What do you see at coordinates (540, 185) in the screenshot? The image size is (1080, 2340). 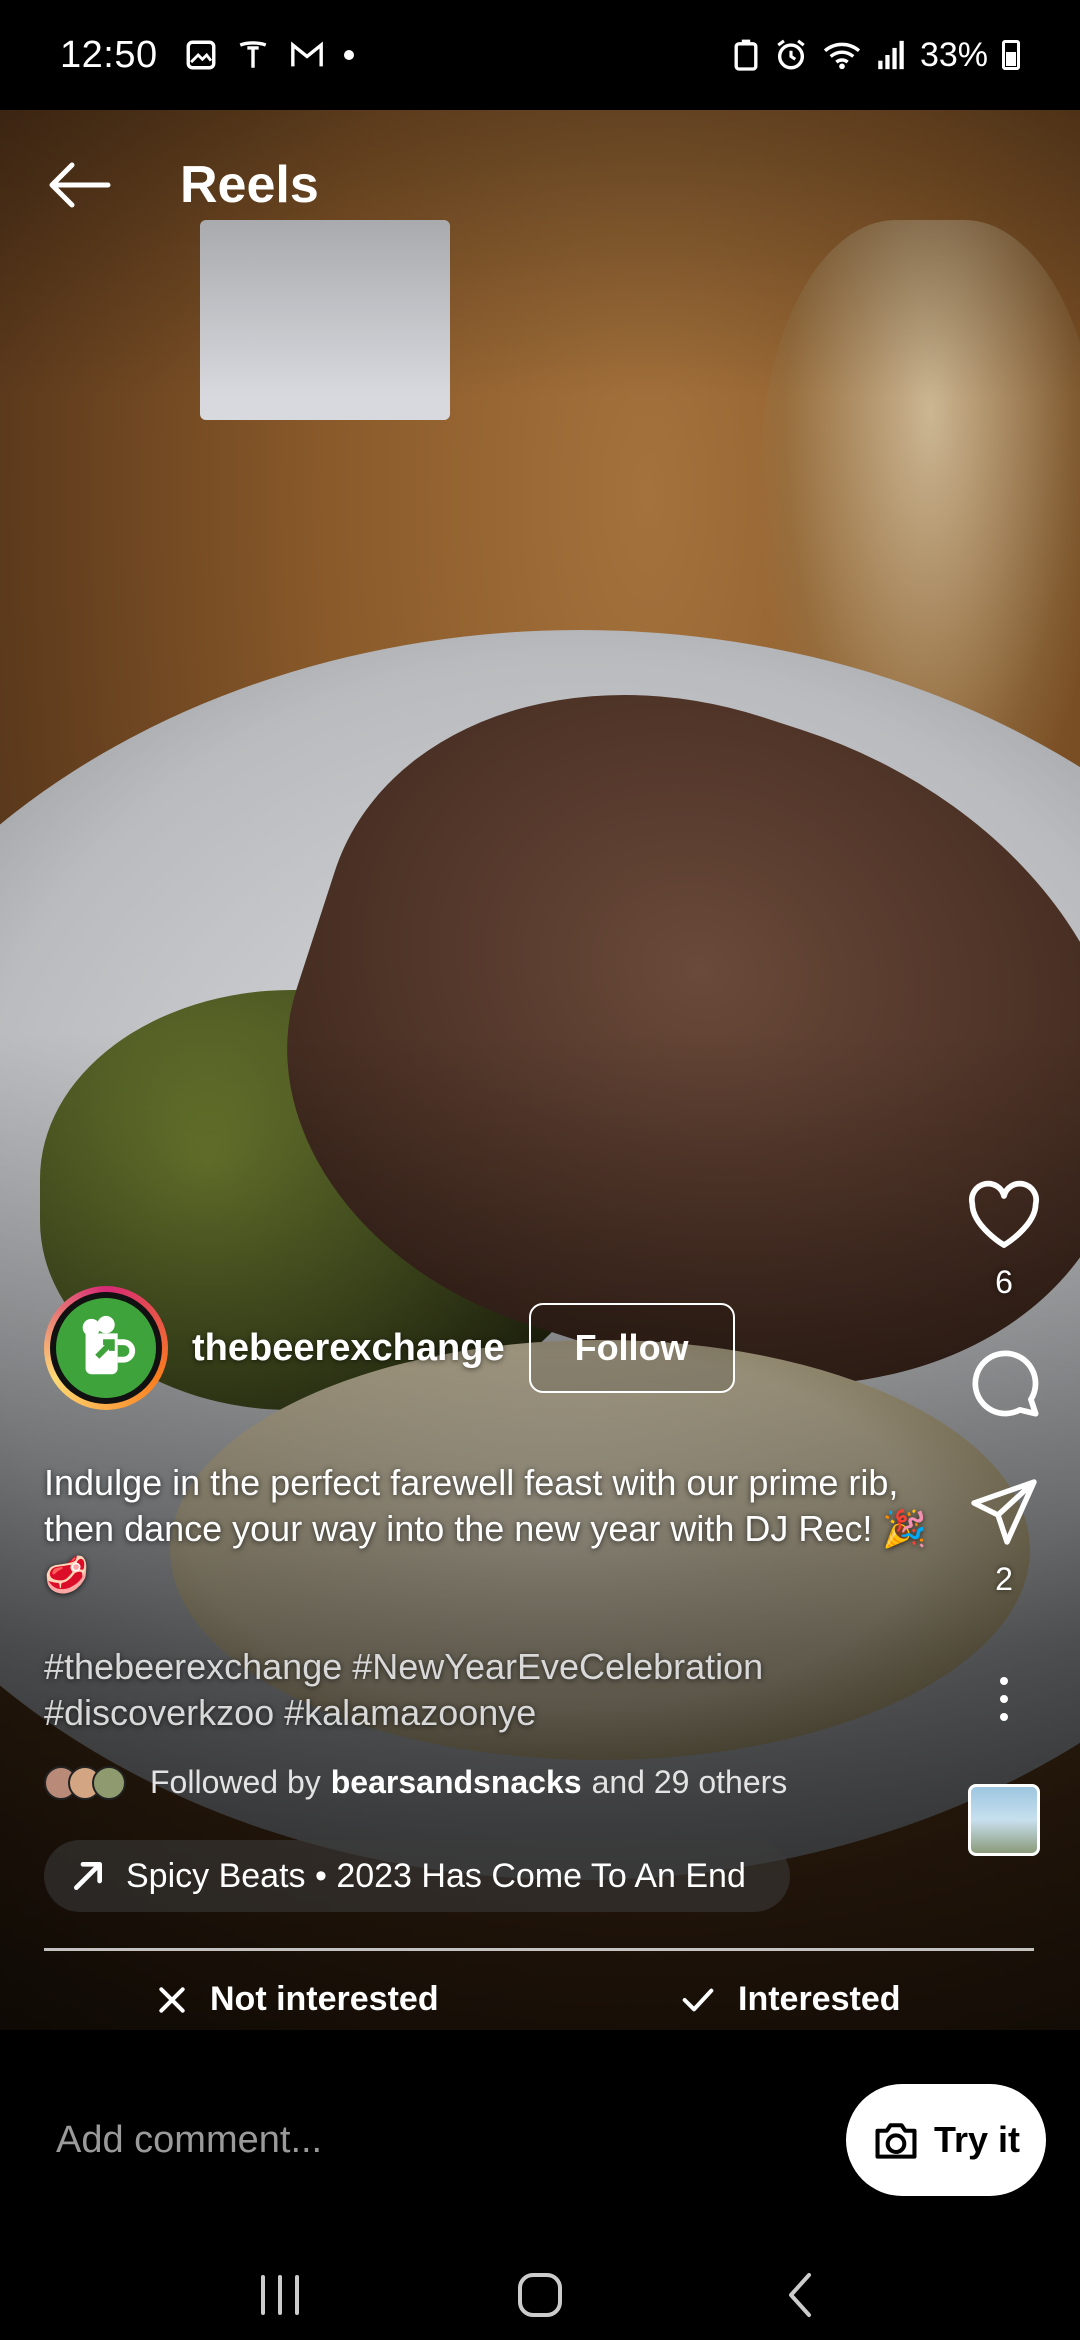 I see `top-nav: Reels` at bounding box center [540, 185].